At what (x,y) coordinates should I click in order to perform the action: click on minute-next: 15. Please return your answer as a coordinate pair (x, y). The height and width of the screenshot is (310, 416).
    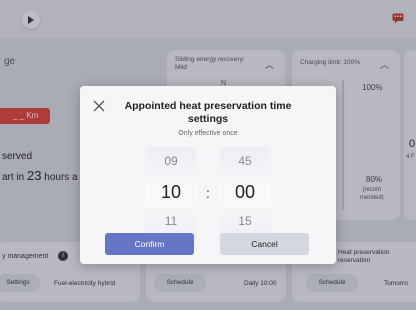
    Looking at the image, I should click on (245, 221).